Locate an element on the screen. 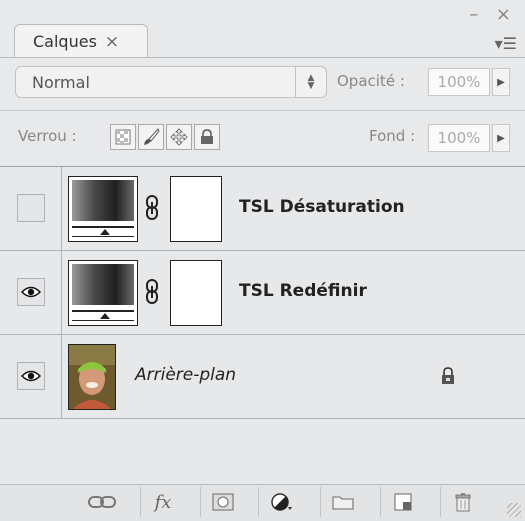 The height and width of the screenshot is (521, 525). opacity-slider-arrow-icon: ▶ is located at coordinates (501, 82).